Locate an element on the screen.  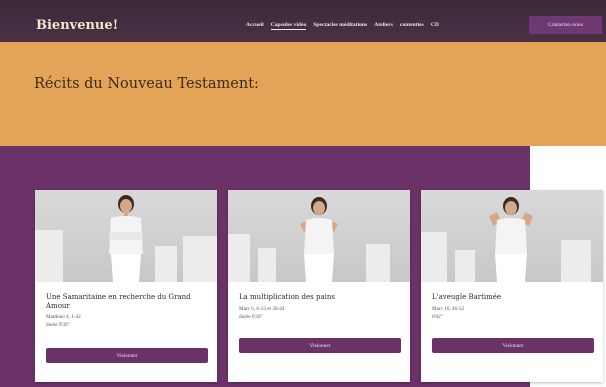
card-duration: durée 6'20" is located at coordinates (251, 317).